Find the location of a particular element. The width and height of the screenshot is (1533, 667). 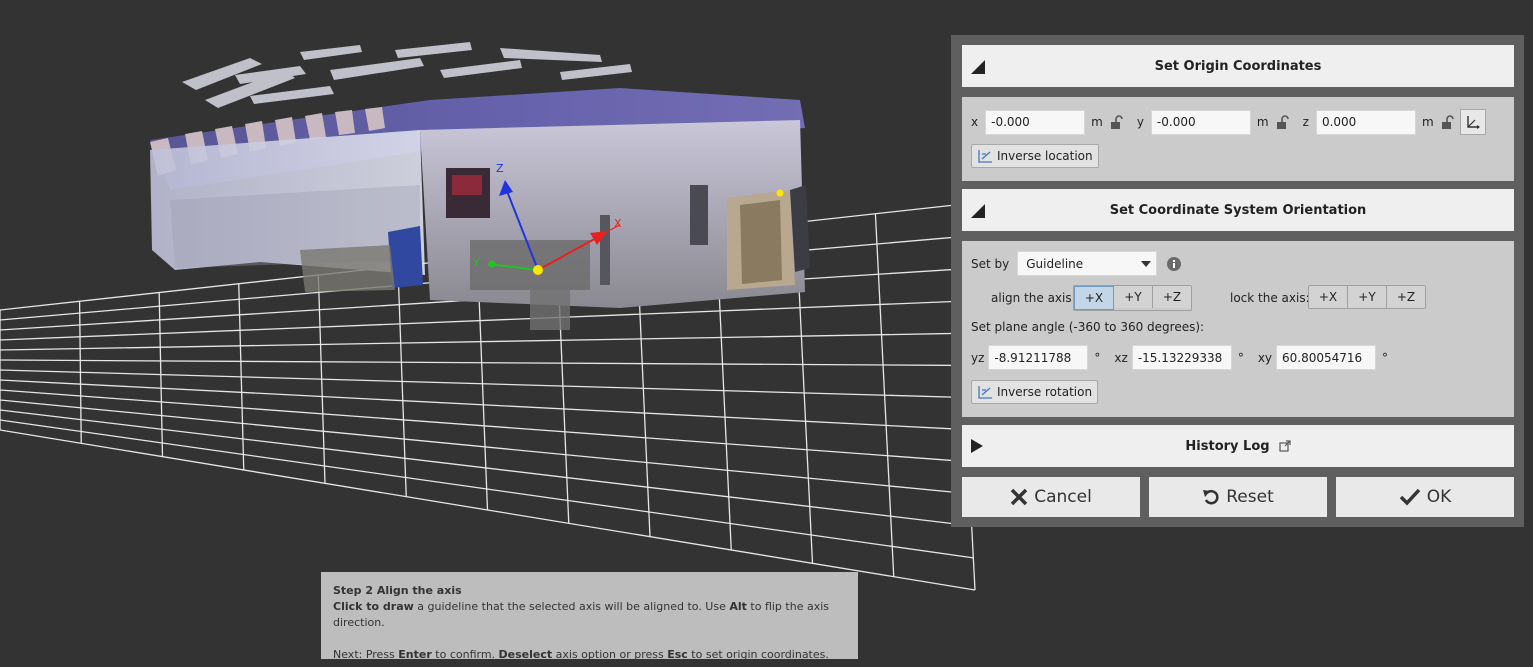

yz-degree: ° is located at coordinates (1097, 357).